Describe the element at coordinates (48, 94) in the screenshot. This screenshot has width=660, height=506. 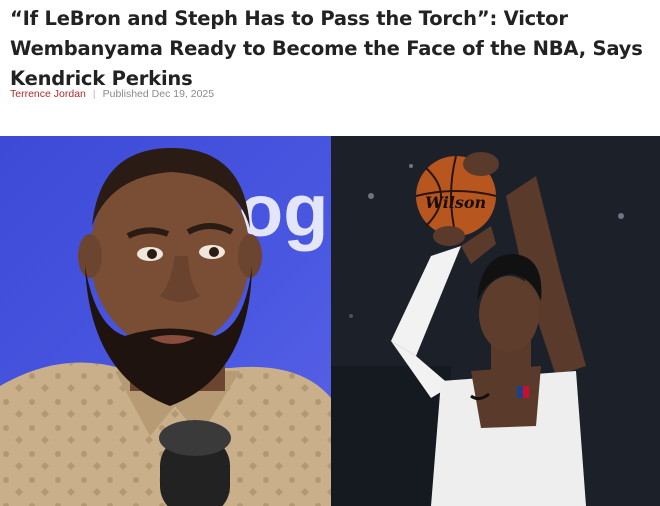
I see `author-link: Terrence Jordan` at that location.